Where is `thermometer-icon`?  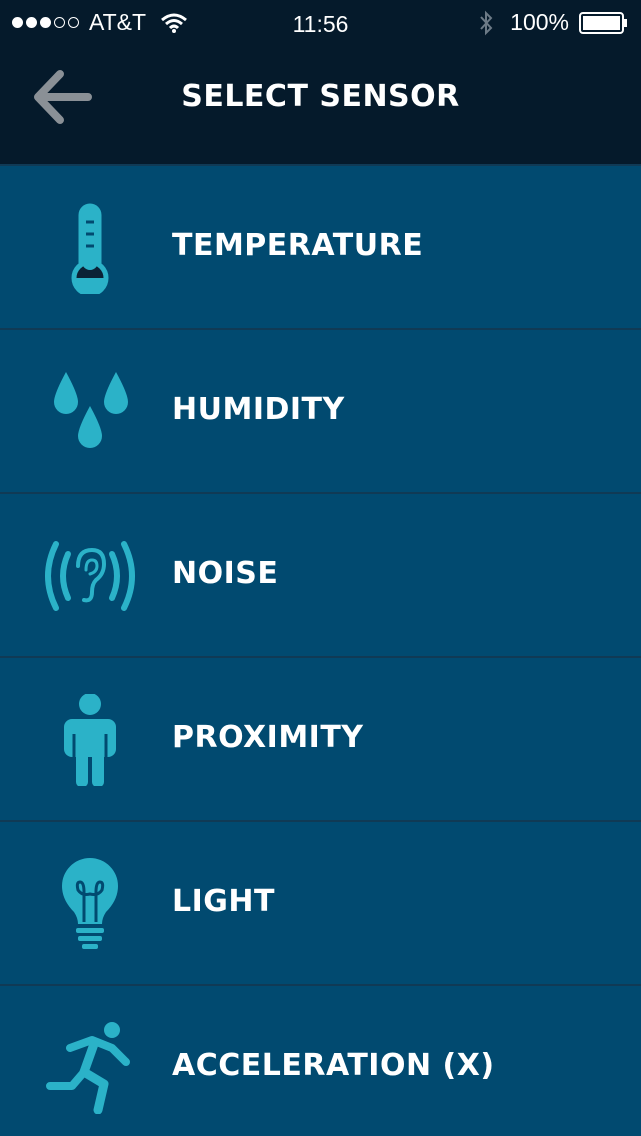 thermometer-icon is located at coordinates (90, 248).